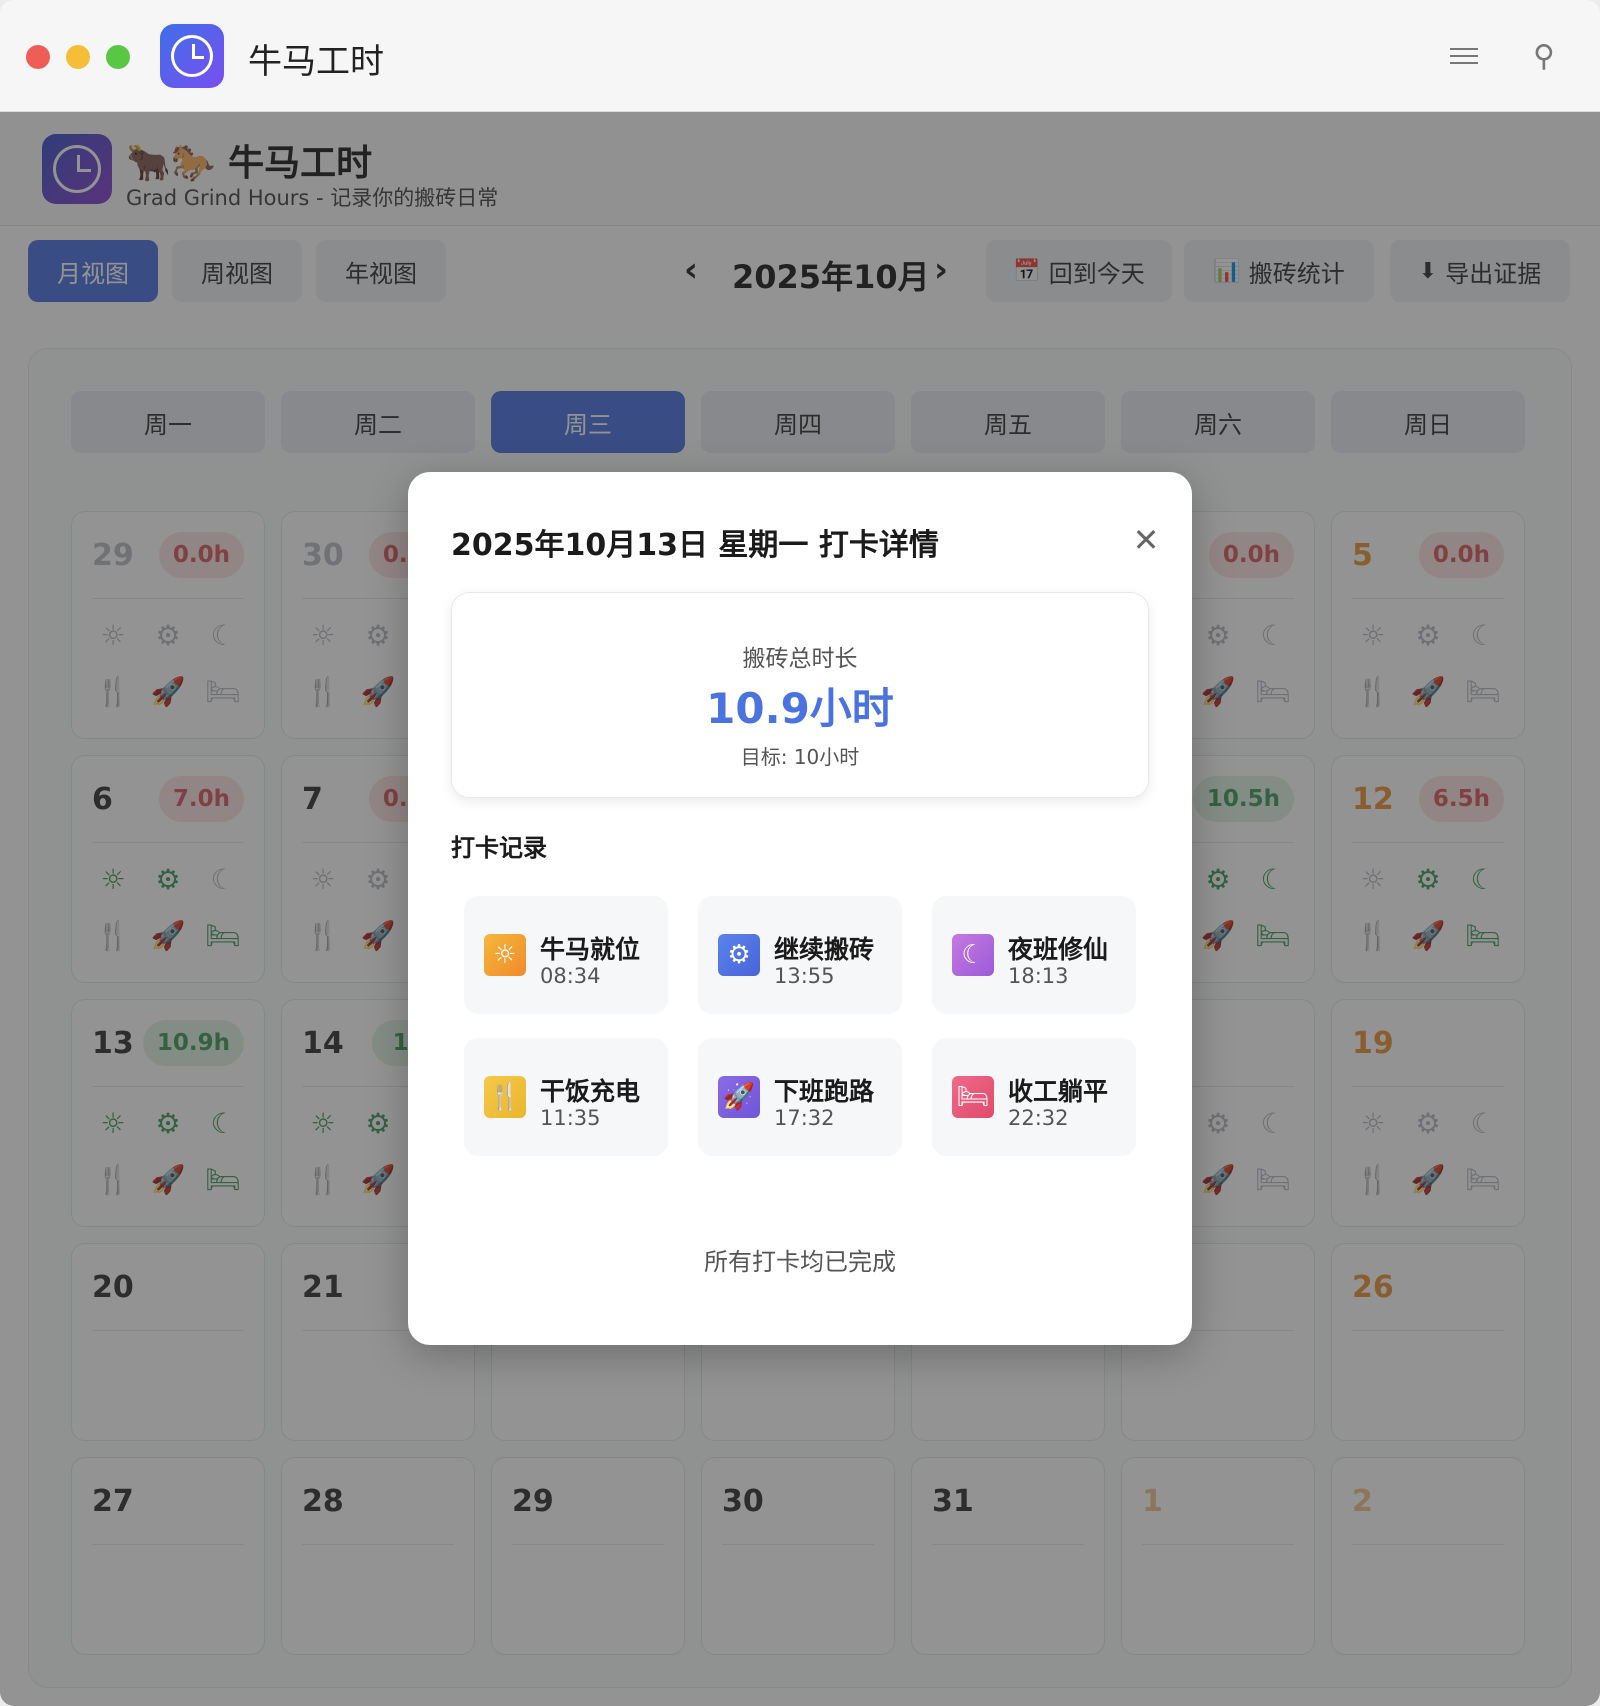 The image size is (1600, 1706). I want to click on records-title: 打卡记录, so click(499, 848).